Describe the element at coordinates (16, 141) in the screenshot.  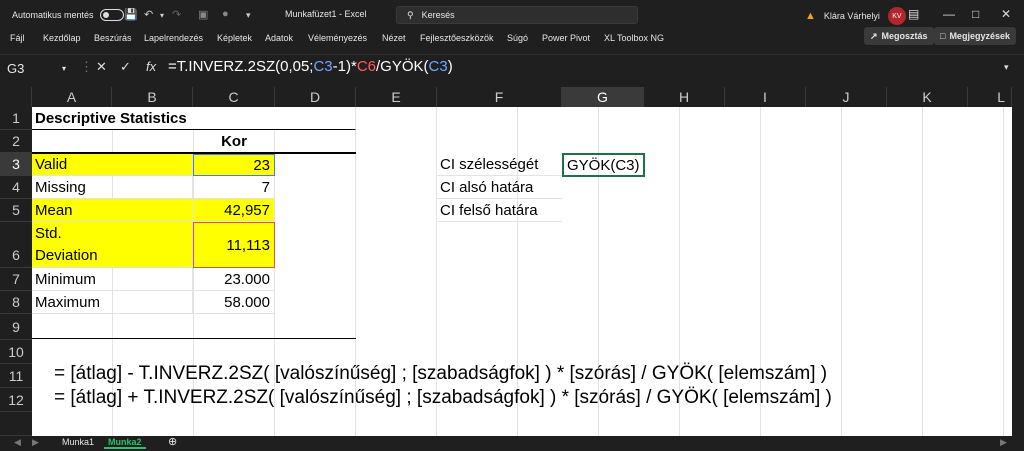
I see `row-header-2: 2` at that location.